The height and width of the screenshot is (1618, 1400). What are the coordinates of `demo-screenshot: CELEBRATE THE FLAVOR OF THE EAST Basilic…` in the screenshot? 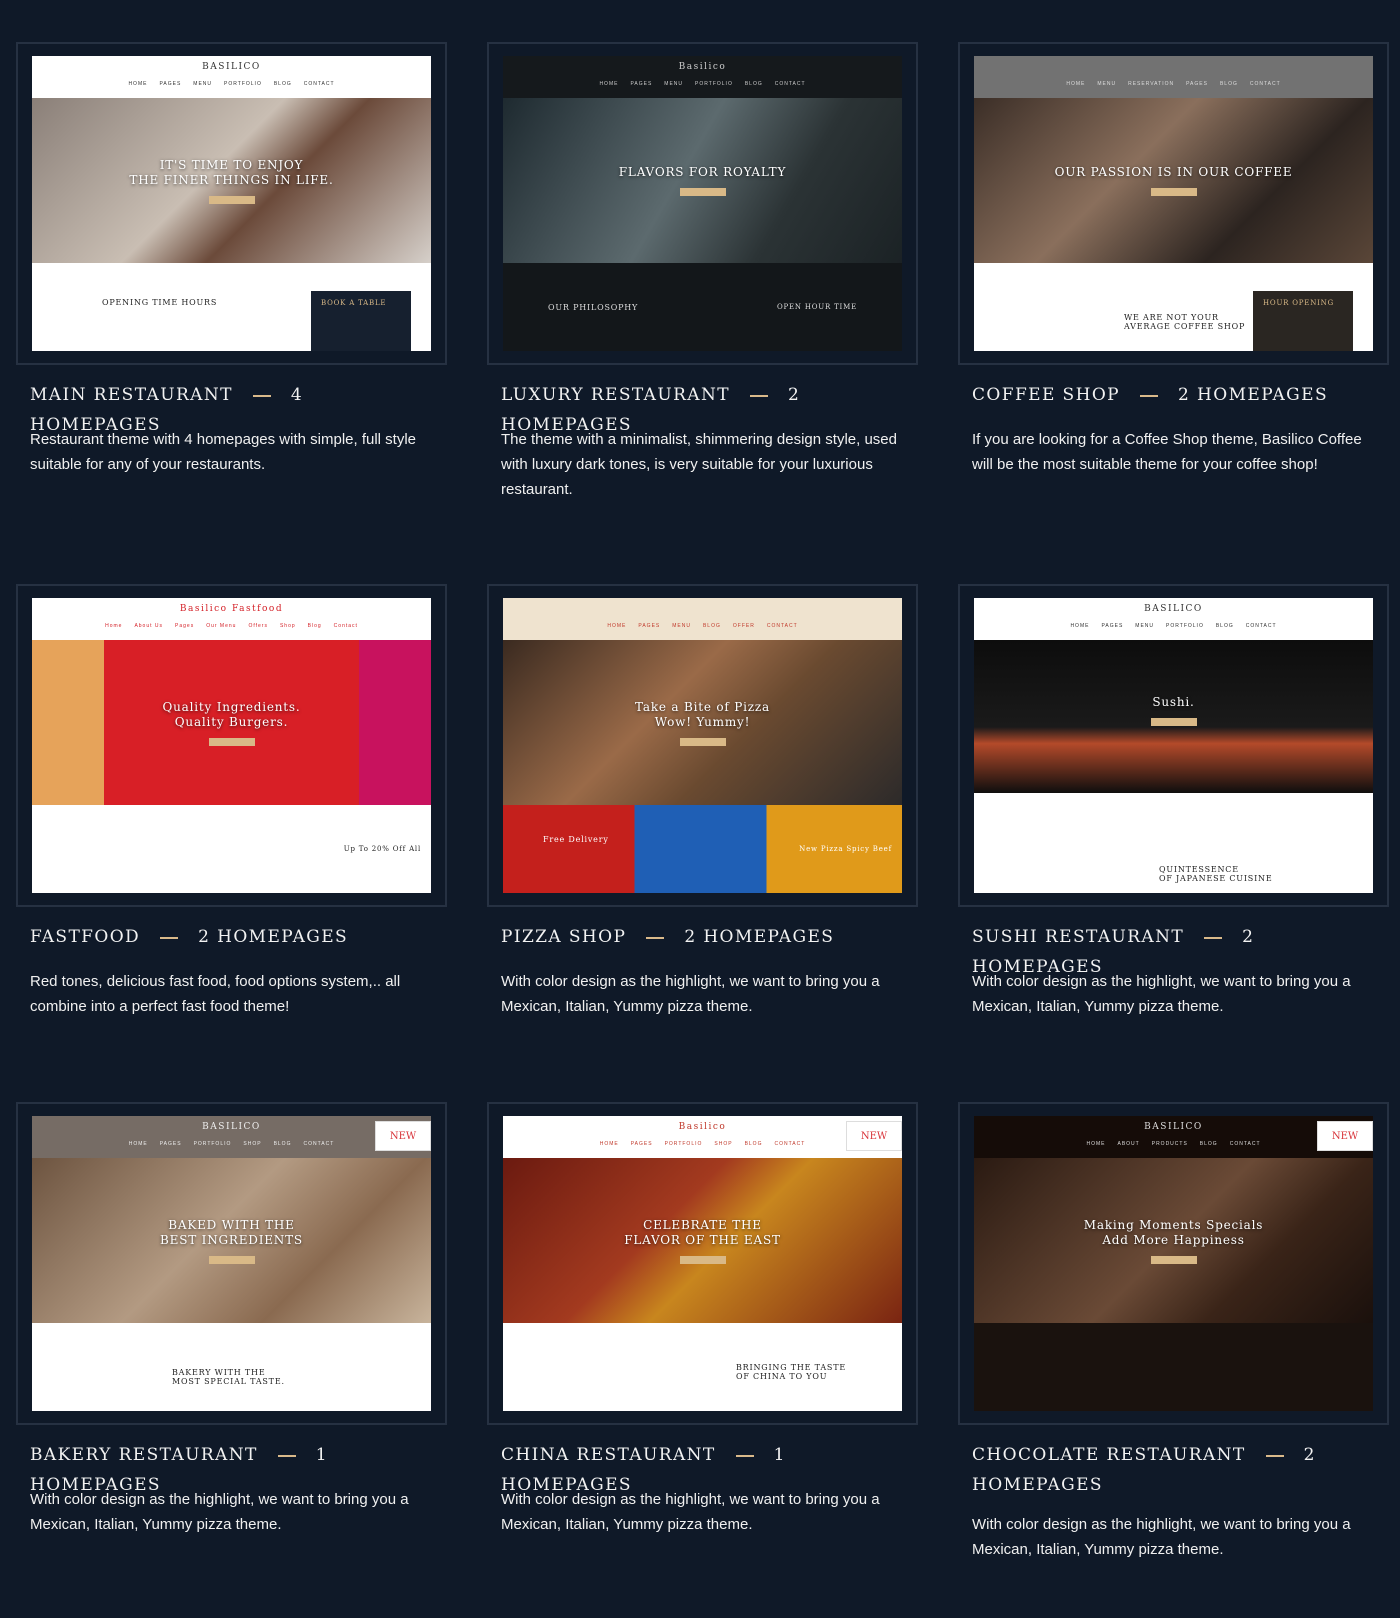 It's located at (702, 1263).